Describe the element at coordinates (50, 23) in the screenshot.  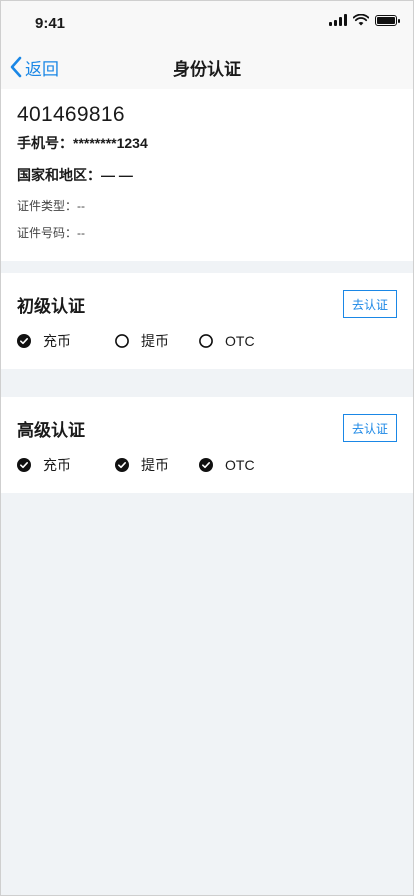
I see `status-time: 9:41` at that location.